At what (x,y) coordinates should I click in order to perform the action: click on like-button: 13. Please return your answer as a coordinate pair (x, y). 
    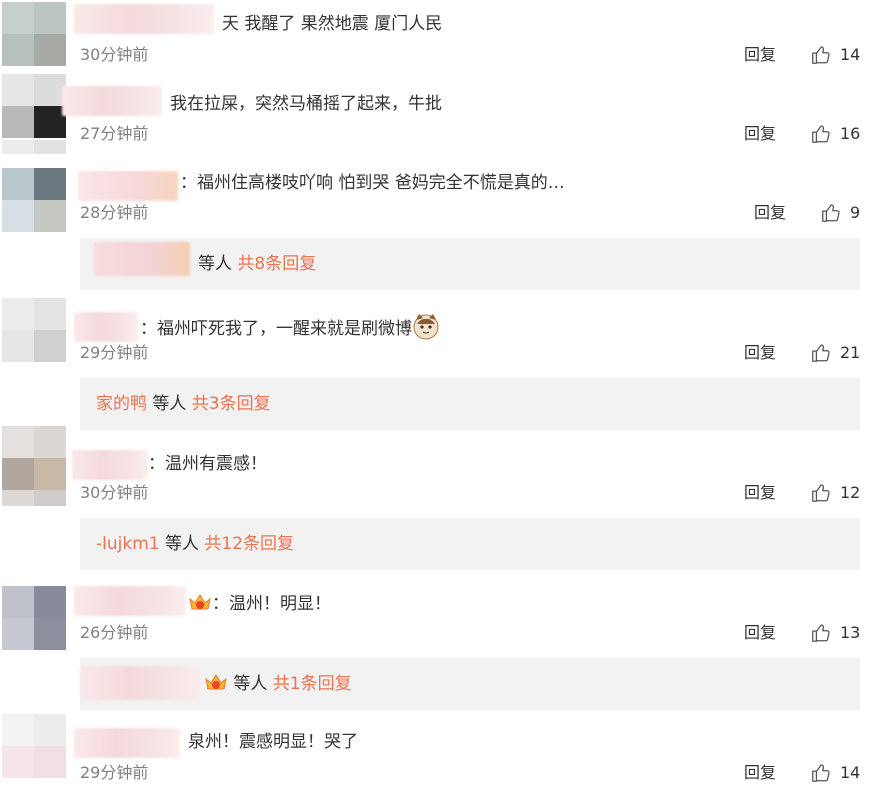
    Looking at the image, I should click on (835, 633).